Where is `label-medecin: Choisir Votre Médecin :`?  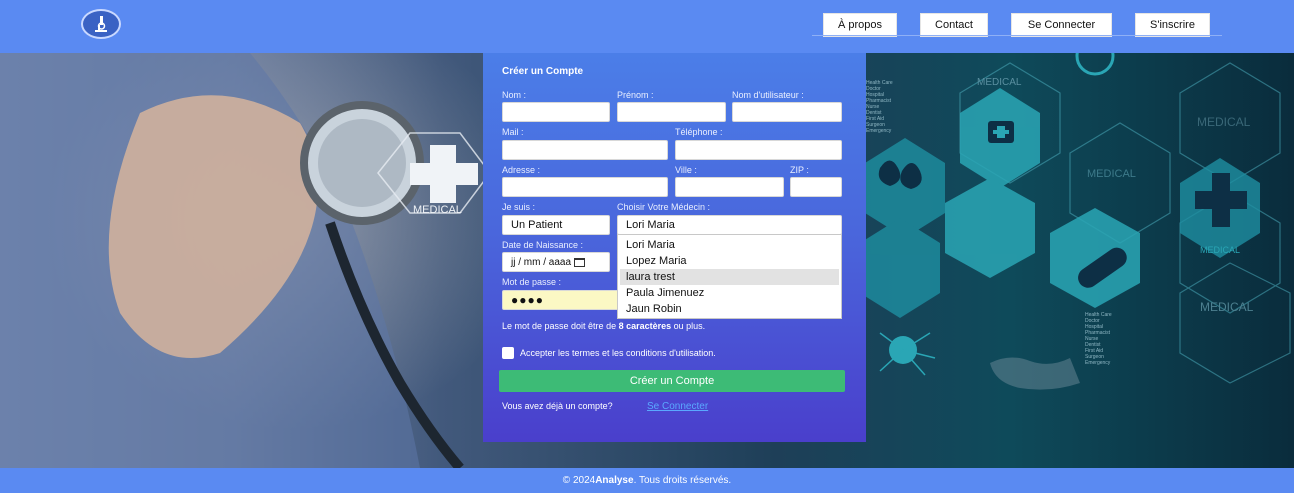
label-medecin: Choisir Votre Médecin : is located at coordinates (664, 207).